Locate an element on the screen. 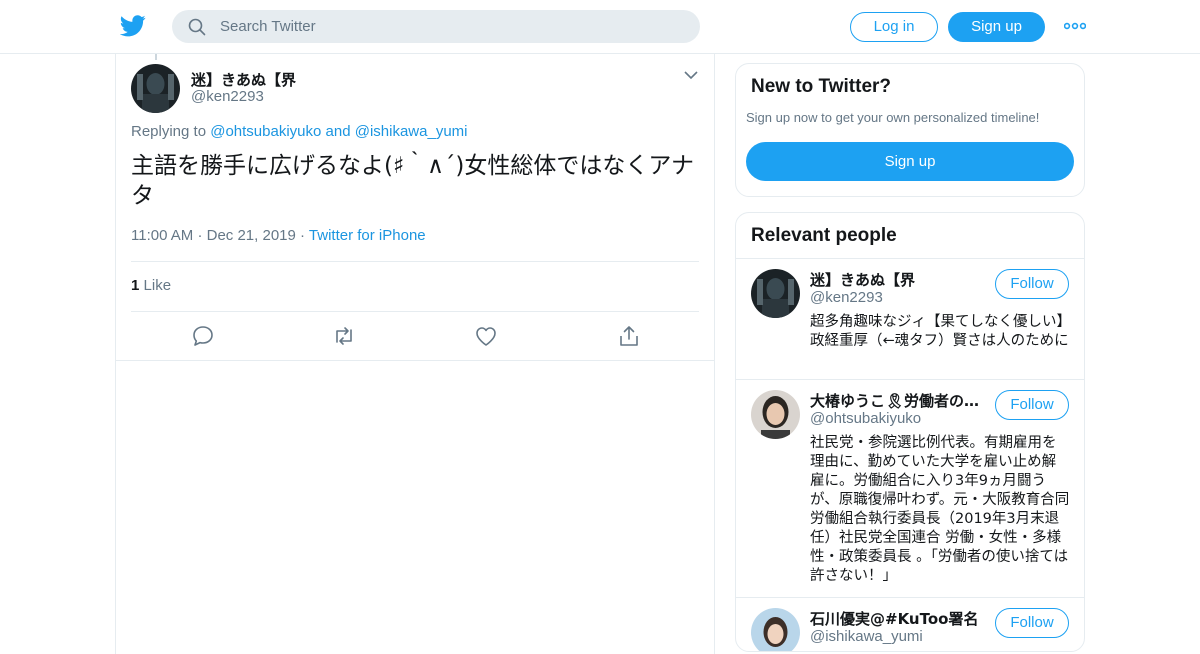 This screenshot has height=654, width=1200. replying-prefix: Replying to is located at coordinates (169, 131).